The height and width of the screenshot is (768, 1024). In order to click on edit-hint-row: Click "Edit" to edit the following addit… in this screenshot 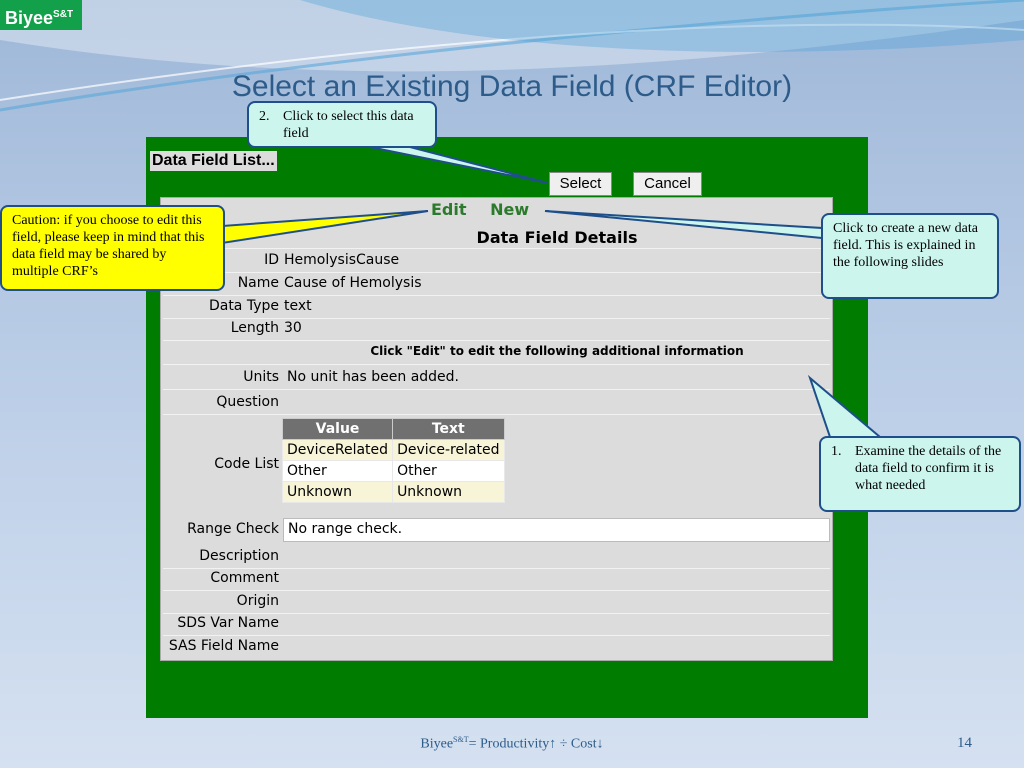, I will do `click(496, 354)`.